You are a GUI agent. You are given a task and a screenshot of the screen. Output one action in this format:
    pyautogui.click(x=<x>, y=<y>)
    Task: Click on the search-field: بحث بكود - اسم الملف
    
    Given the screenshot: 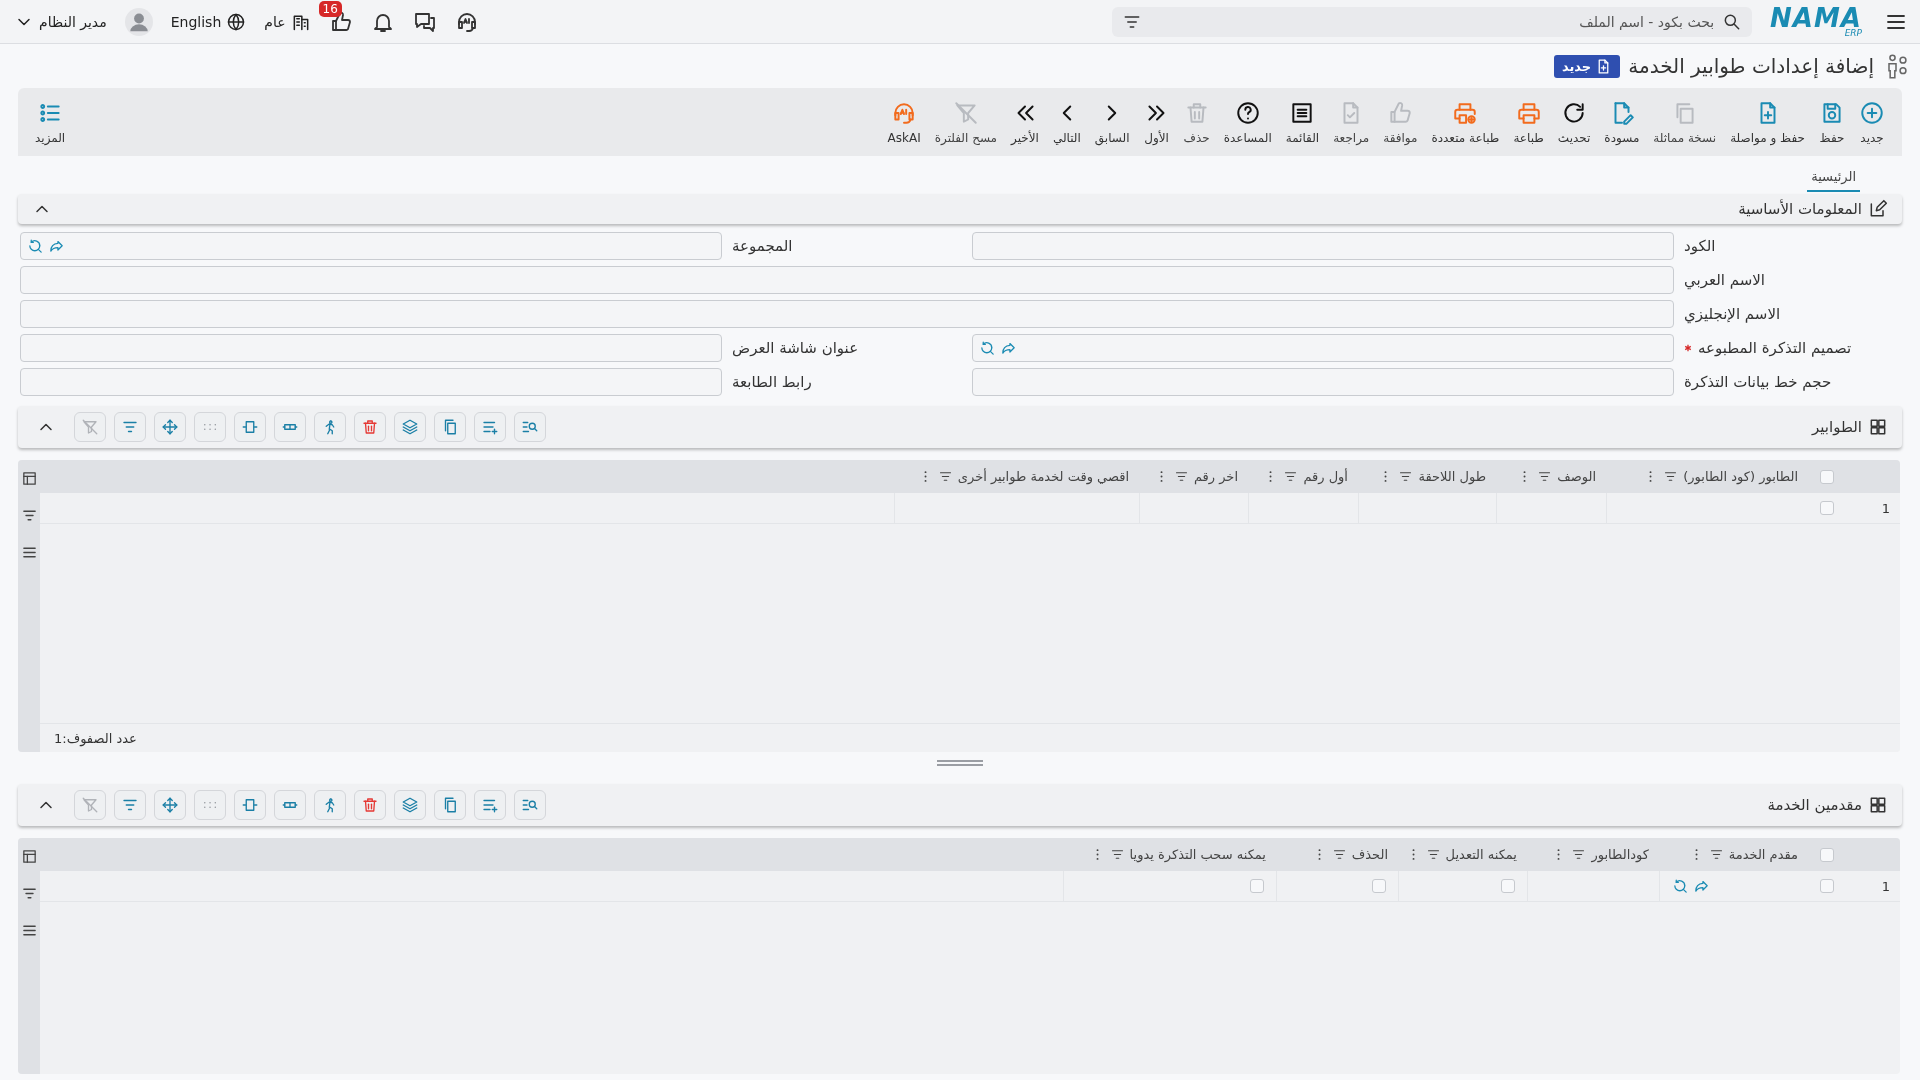 What is the action you would take?
    pyautogui.click(x=1432, y=21)
    